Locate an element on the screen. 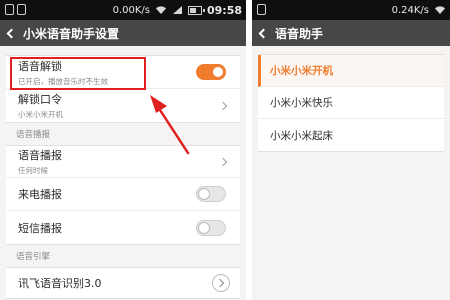 This screenshot has height=300, width=450. status-bar: 0.24K/s is located at coordinates (351, 10).